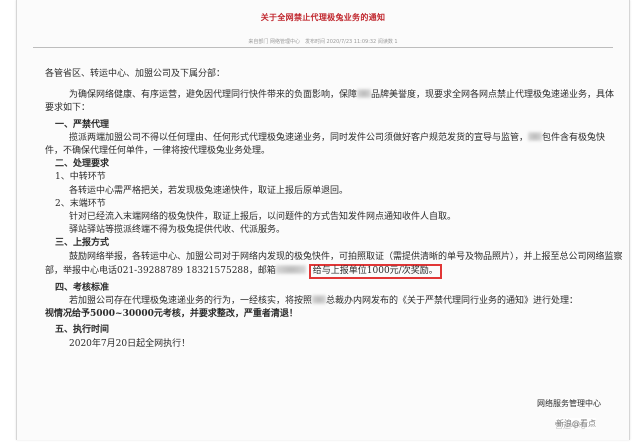 This screenshot has height=448, width=641. What do you see at coordinates (171, 314) in the screenshot?
I see `section-text: 视情况给予5000~30000元考核，并要求整改，严重者清退！` at bounding box center [171, 314].